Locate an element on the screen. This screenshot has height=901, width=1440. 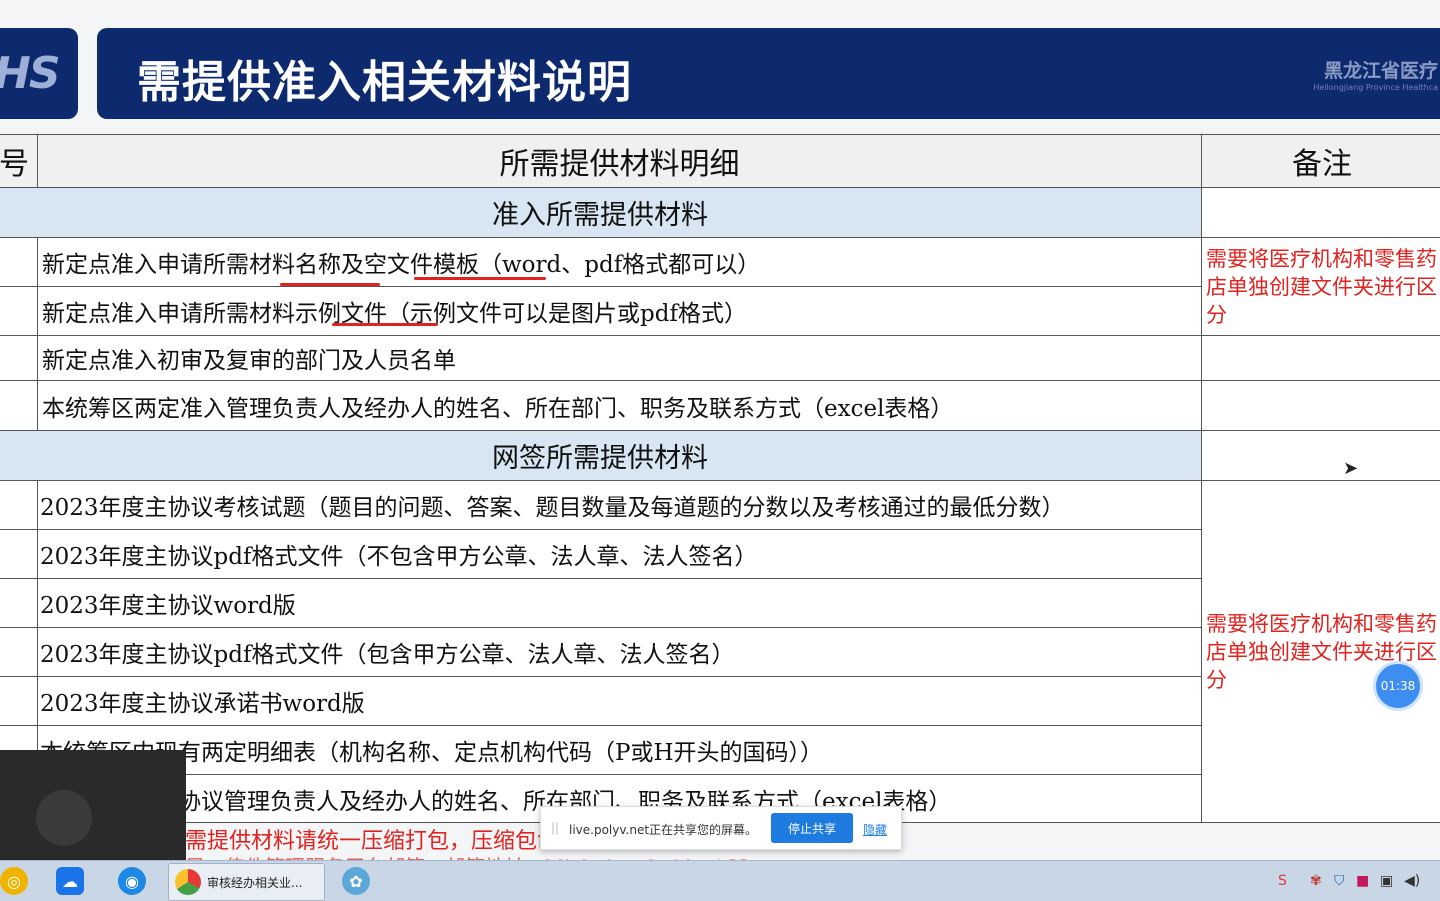
avatar-icon is located at coordinates (64, 818).